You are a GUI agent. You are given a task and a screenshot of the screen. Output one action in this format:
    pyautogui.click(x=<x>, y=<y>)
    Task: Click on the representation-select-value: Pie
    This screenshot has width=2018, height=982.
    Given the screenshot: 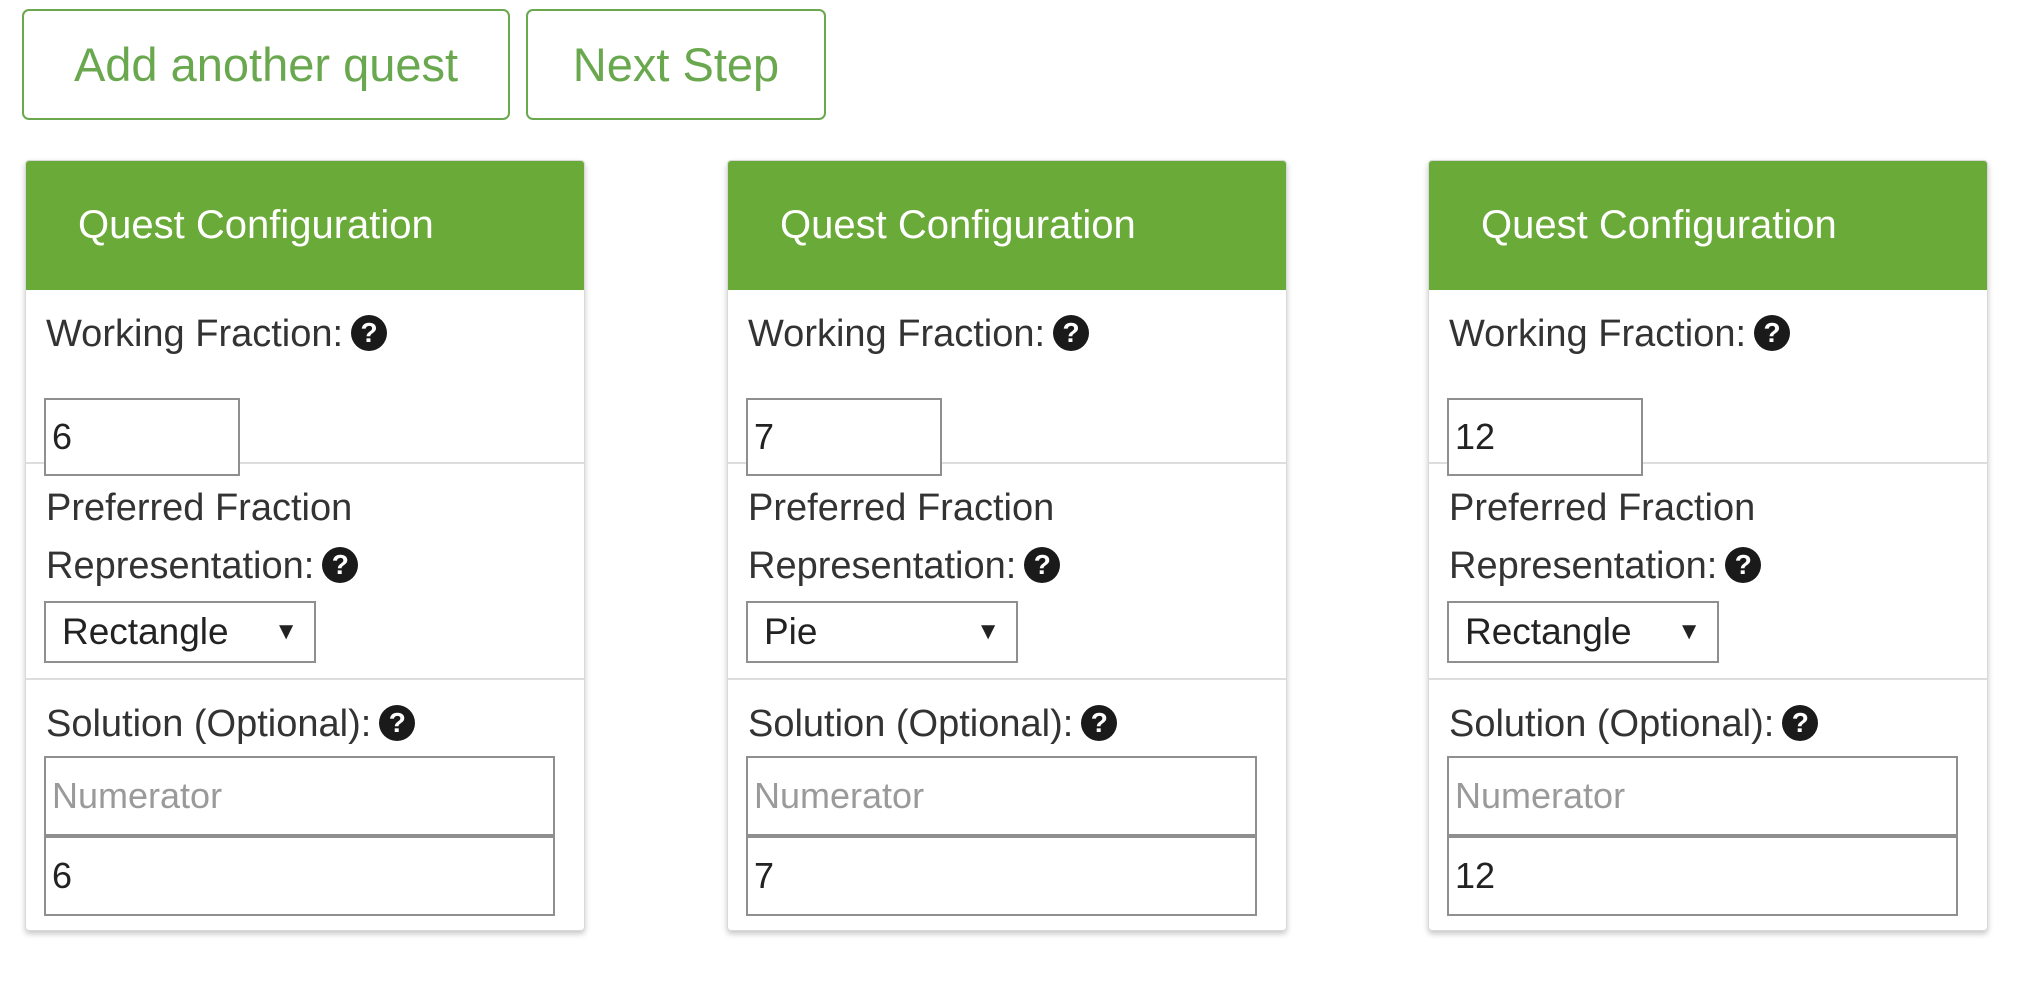 What is the action you would take?
    pyautogui.click(x=791, y=631)
    